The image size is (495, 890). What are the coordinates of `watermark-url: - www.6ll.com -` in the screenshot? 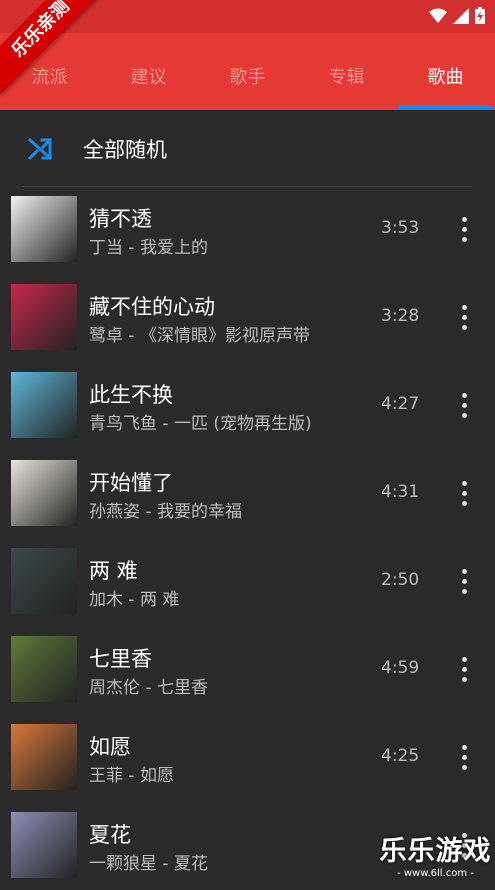 It's located at (435, 873).